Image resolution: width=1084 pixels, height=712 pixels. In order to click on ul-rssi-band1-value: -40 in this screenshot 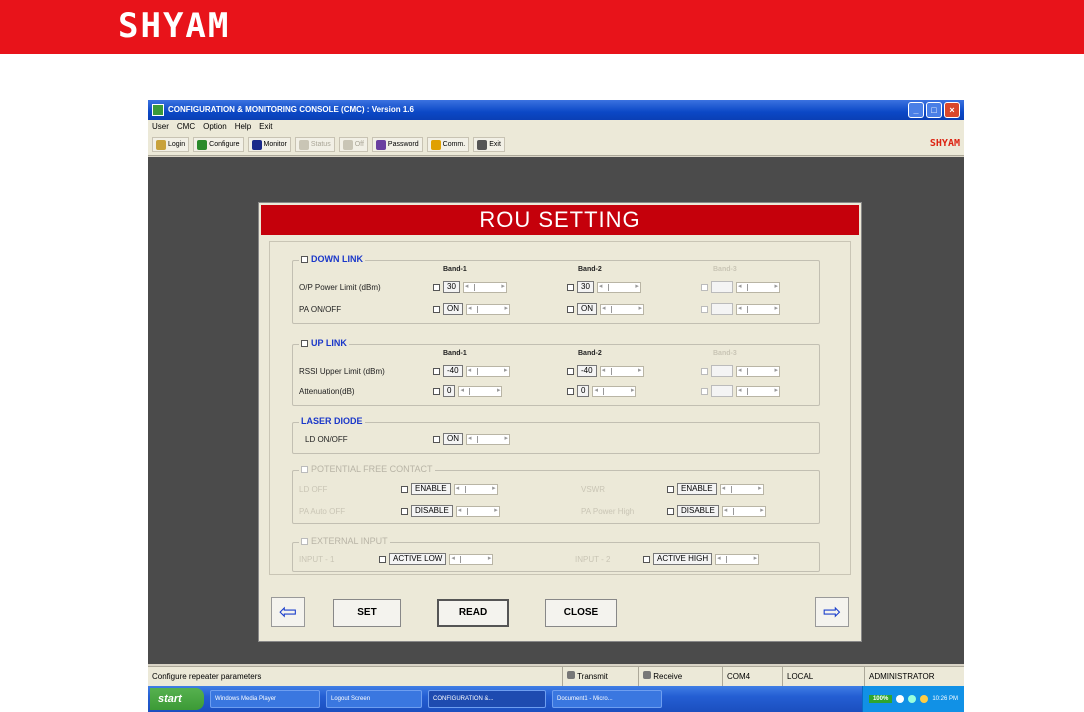, I will do `click(453, 371)`.